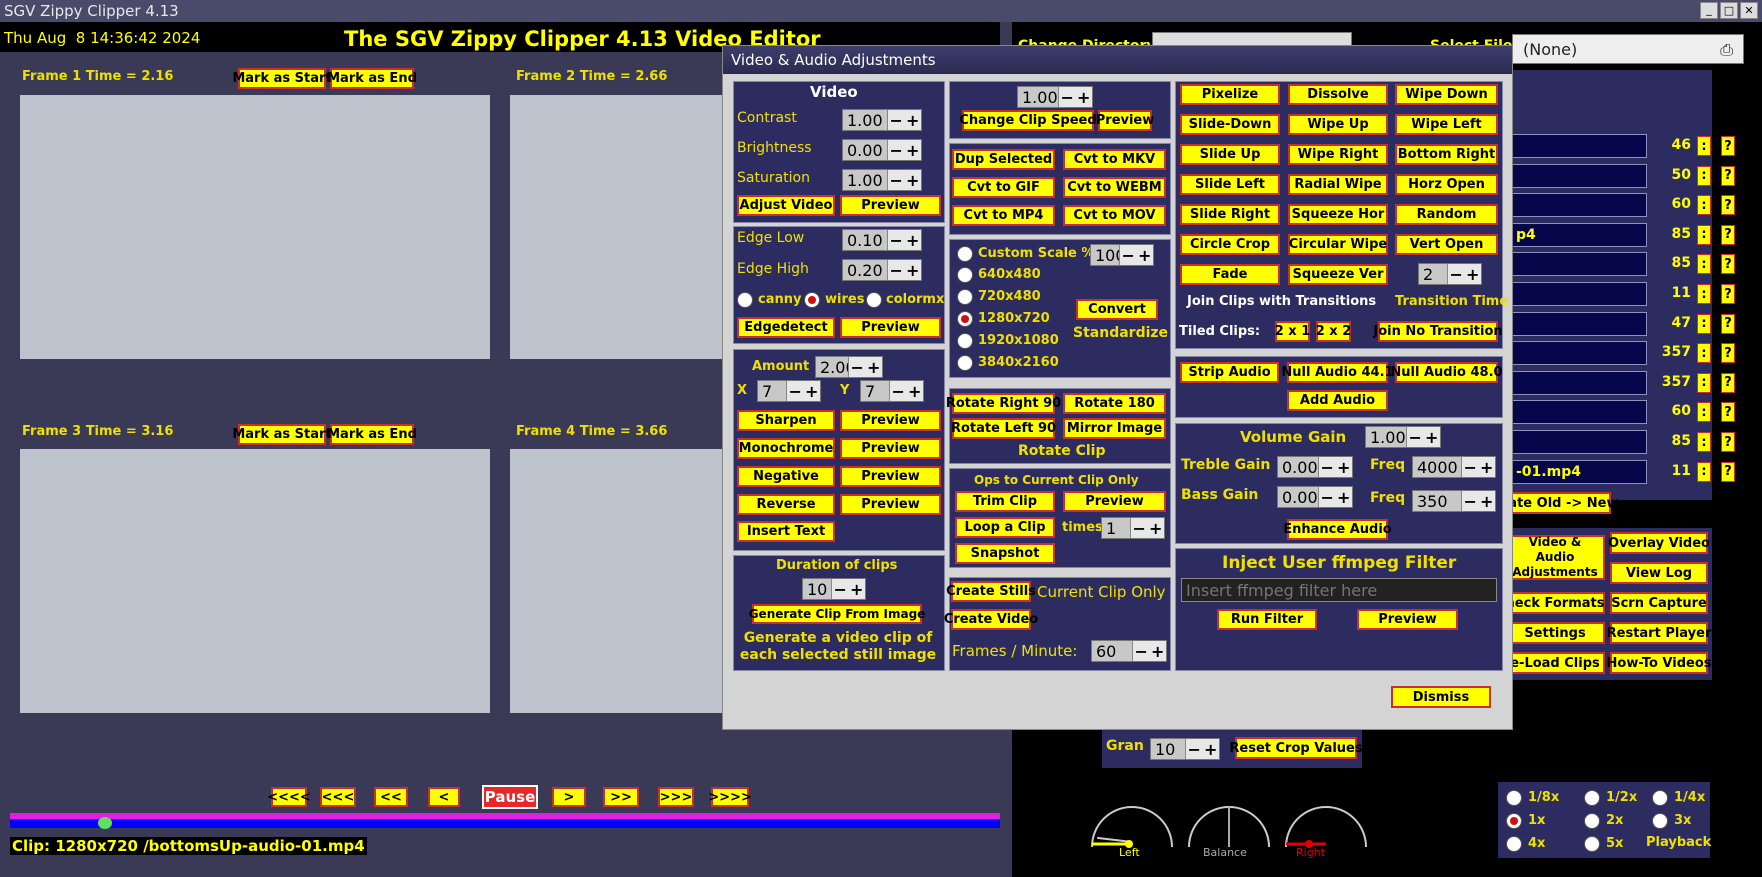 This screenshot has width=1762, height=877. What do you see at coordinates (1315, 497) in the screenshot?
I see `bass-spinner: 0.00− +` at bounding box center [1315, 497].